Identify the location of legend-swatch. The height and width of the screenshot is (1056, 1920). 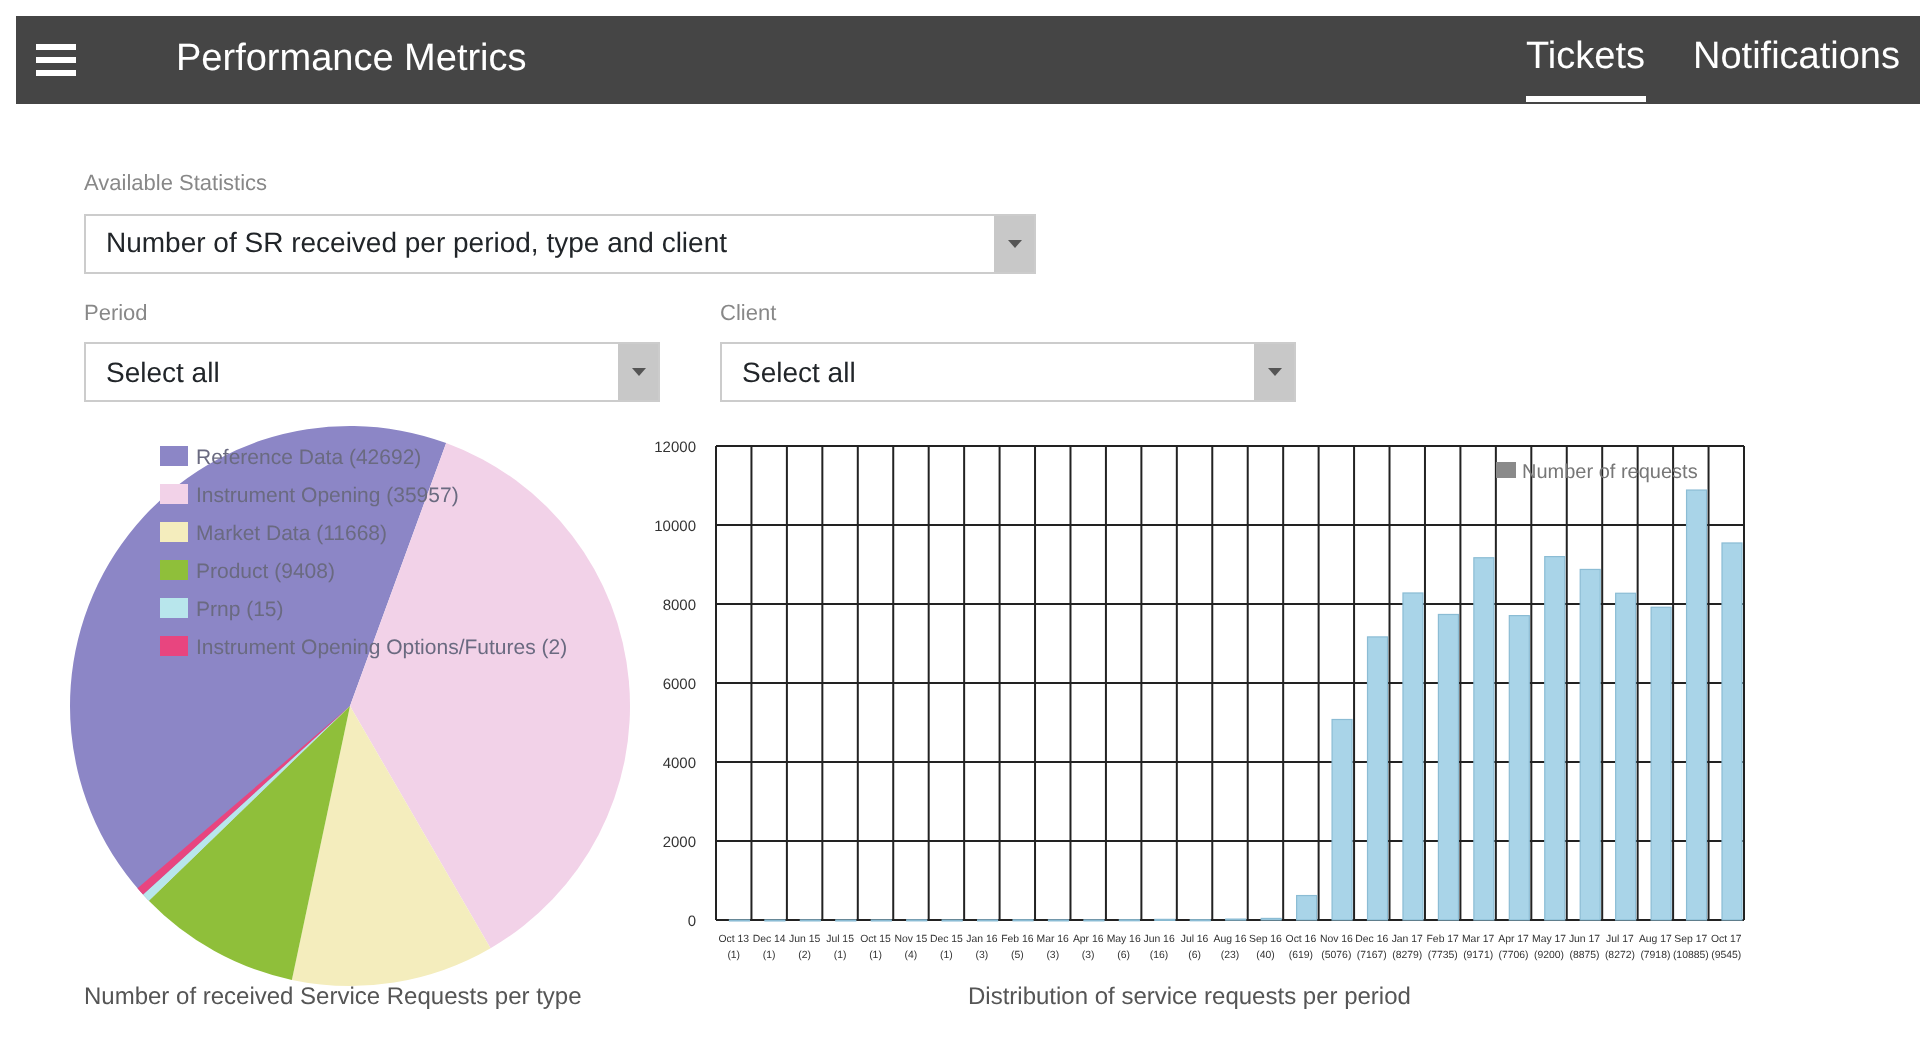
(1506, 470).